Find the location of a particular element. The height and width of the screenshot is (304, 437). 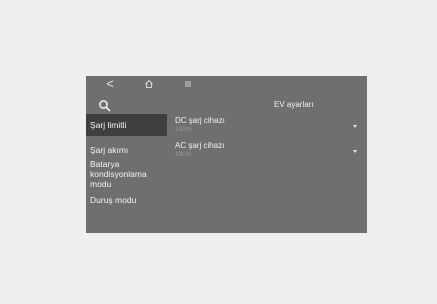

setting-label: DC şarj cihazı is located at coordinates (200, 120).